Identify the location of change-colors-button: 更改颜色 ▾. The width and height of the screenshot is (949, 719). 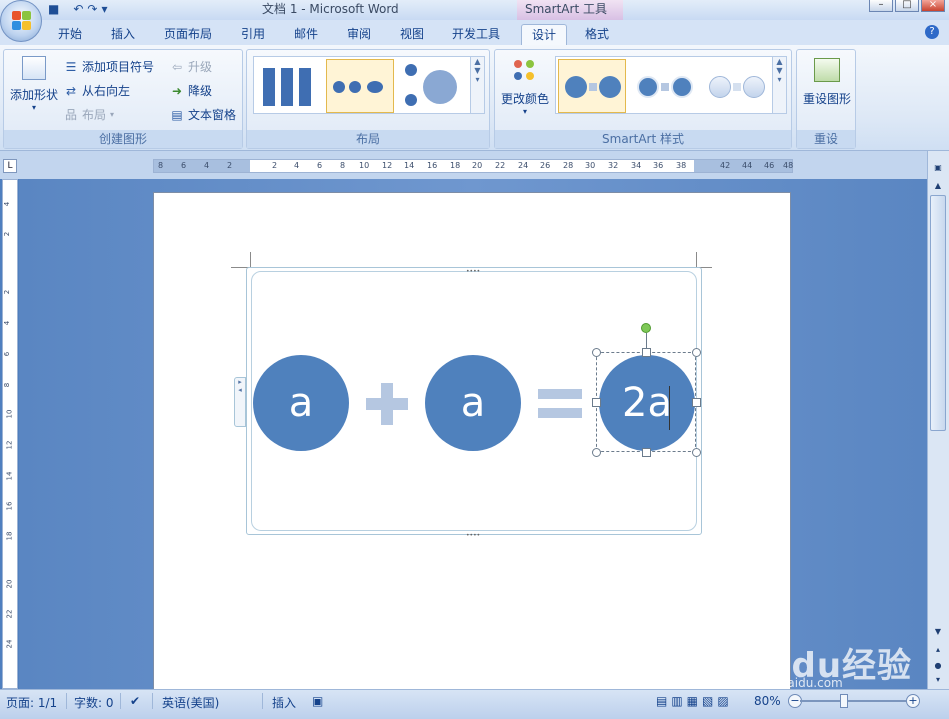
(525, 87).